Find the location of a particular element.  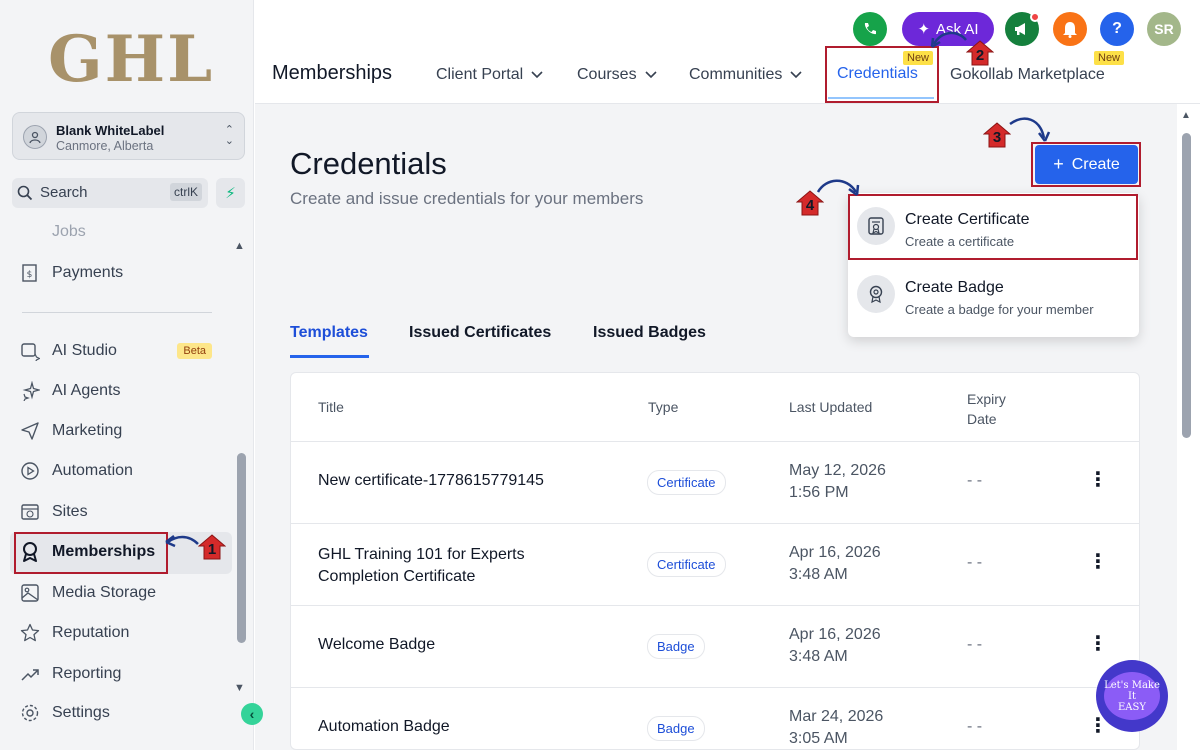

row-updated: May 12, 2026 1:56 PM is located at coordinates (837, 482).